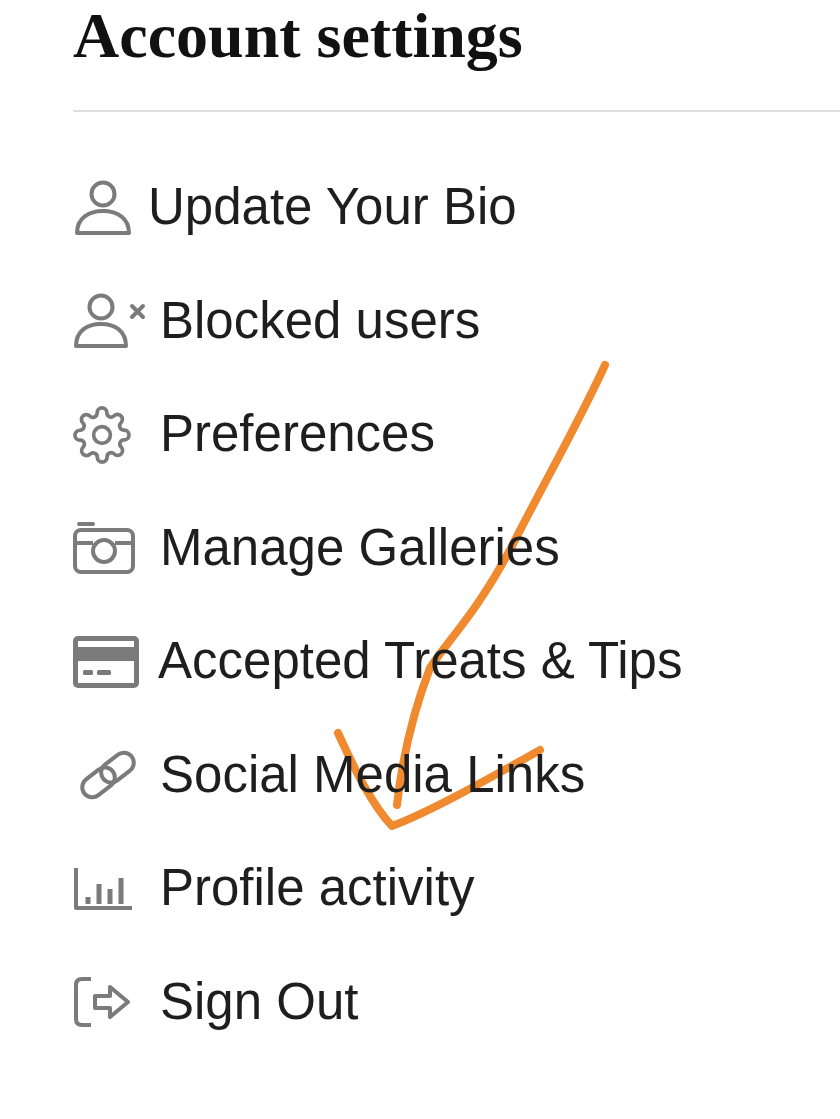  What do you see at coordinates (109, 321) in the screenshot?
I see `user-cross-icon` at bounding box center [109, 321].